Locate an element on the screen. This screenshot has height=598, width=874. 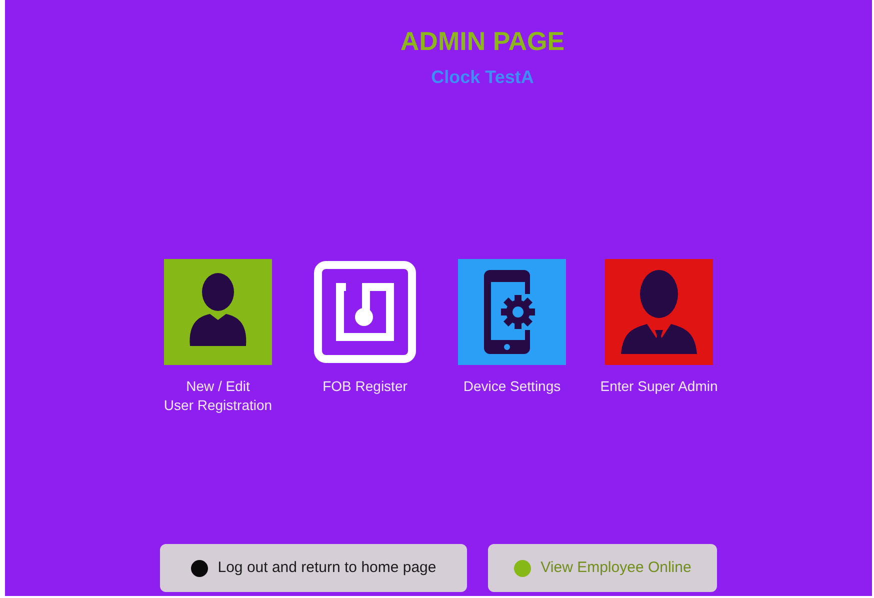
tile-label: Device Settings is located at coordinates (512, 386).